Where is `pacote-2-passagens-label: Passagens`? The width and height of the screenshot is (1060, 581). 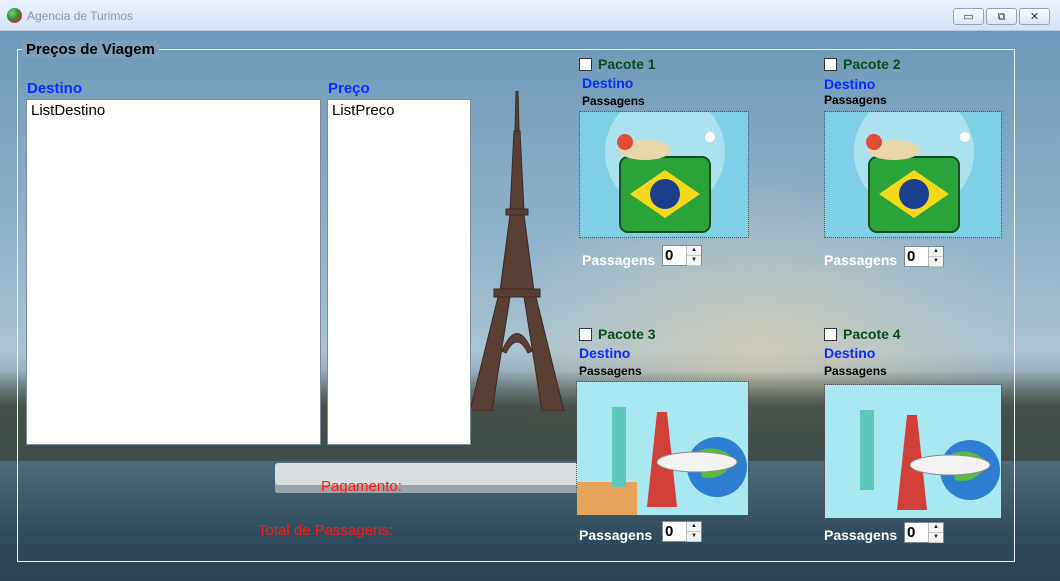 pacote-2-passagens-label: Passagens is located at coordinates (861, 260).